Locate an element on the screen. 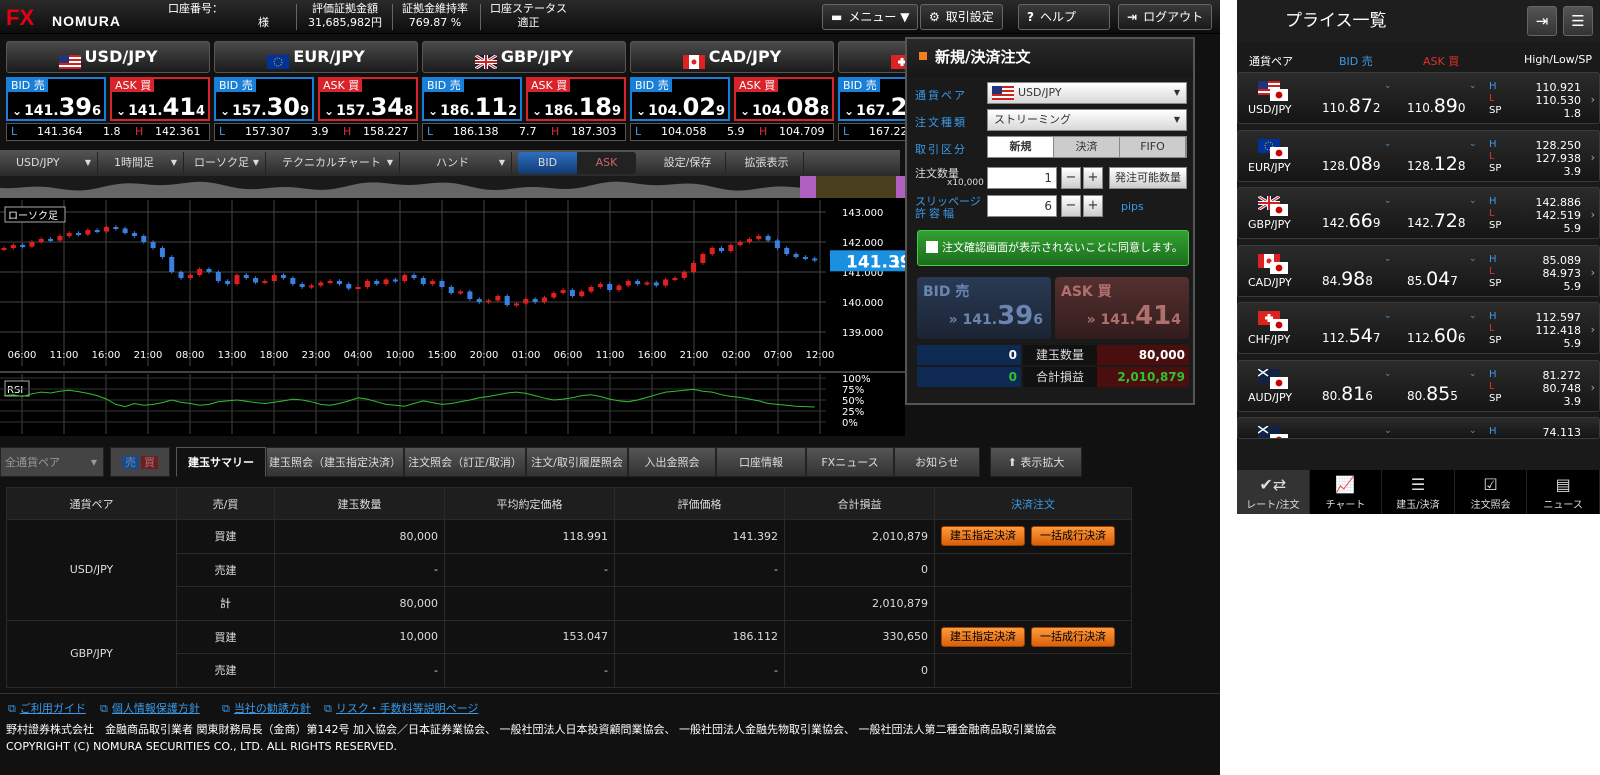  price-row: ⌄ ⌄ HLSP 74.11373.866 › is located at coordinates (1418, 428).